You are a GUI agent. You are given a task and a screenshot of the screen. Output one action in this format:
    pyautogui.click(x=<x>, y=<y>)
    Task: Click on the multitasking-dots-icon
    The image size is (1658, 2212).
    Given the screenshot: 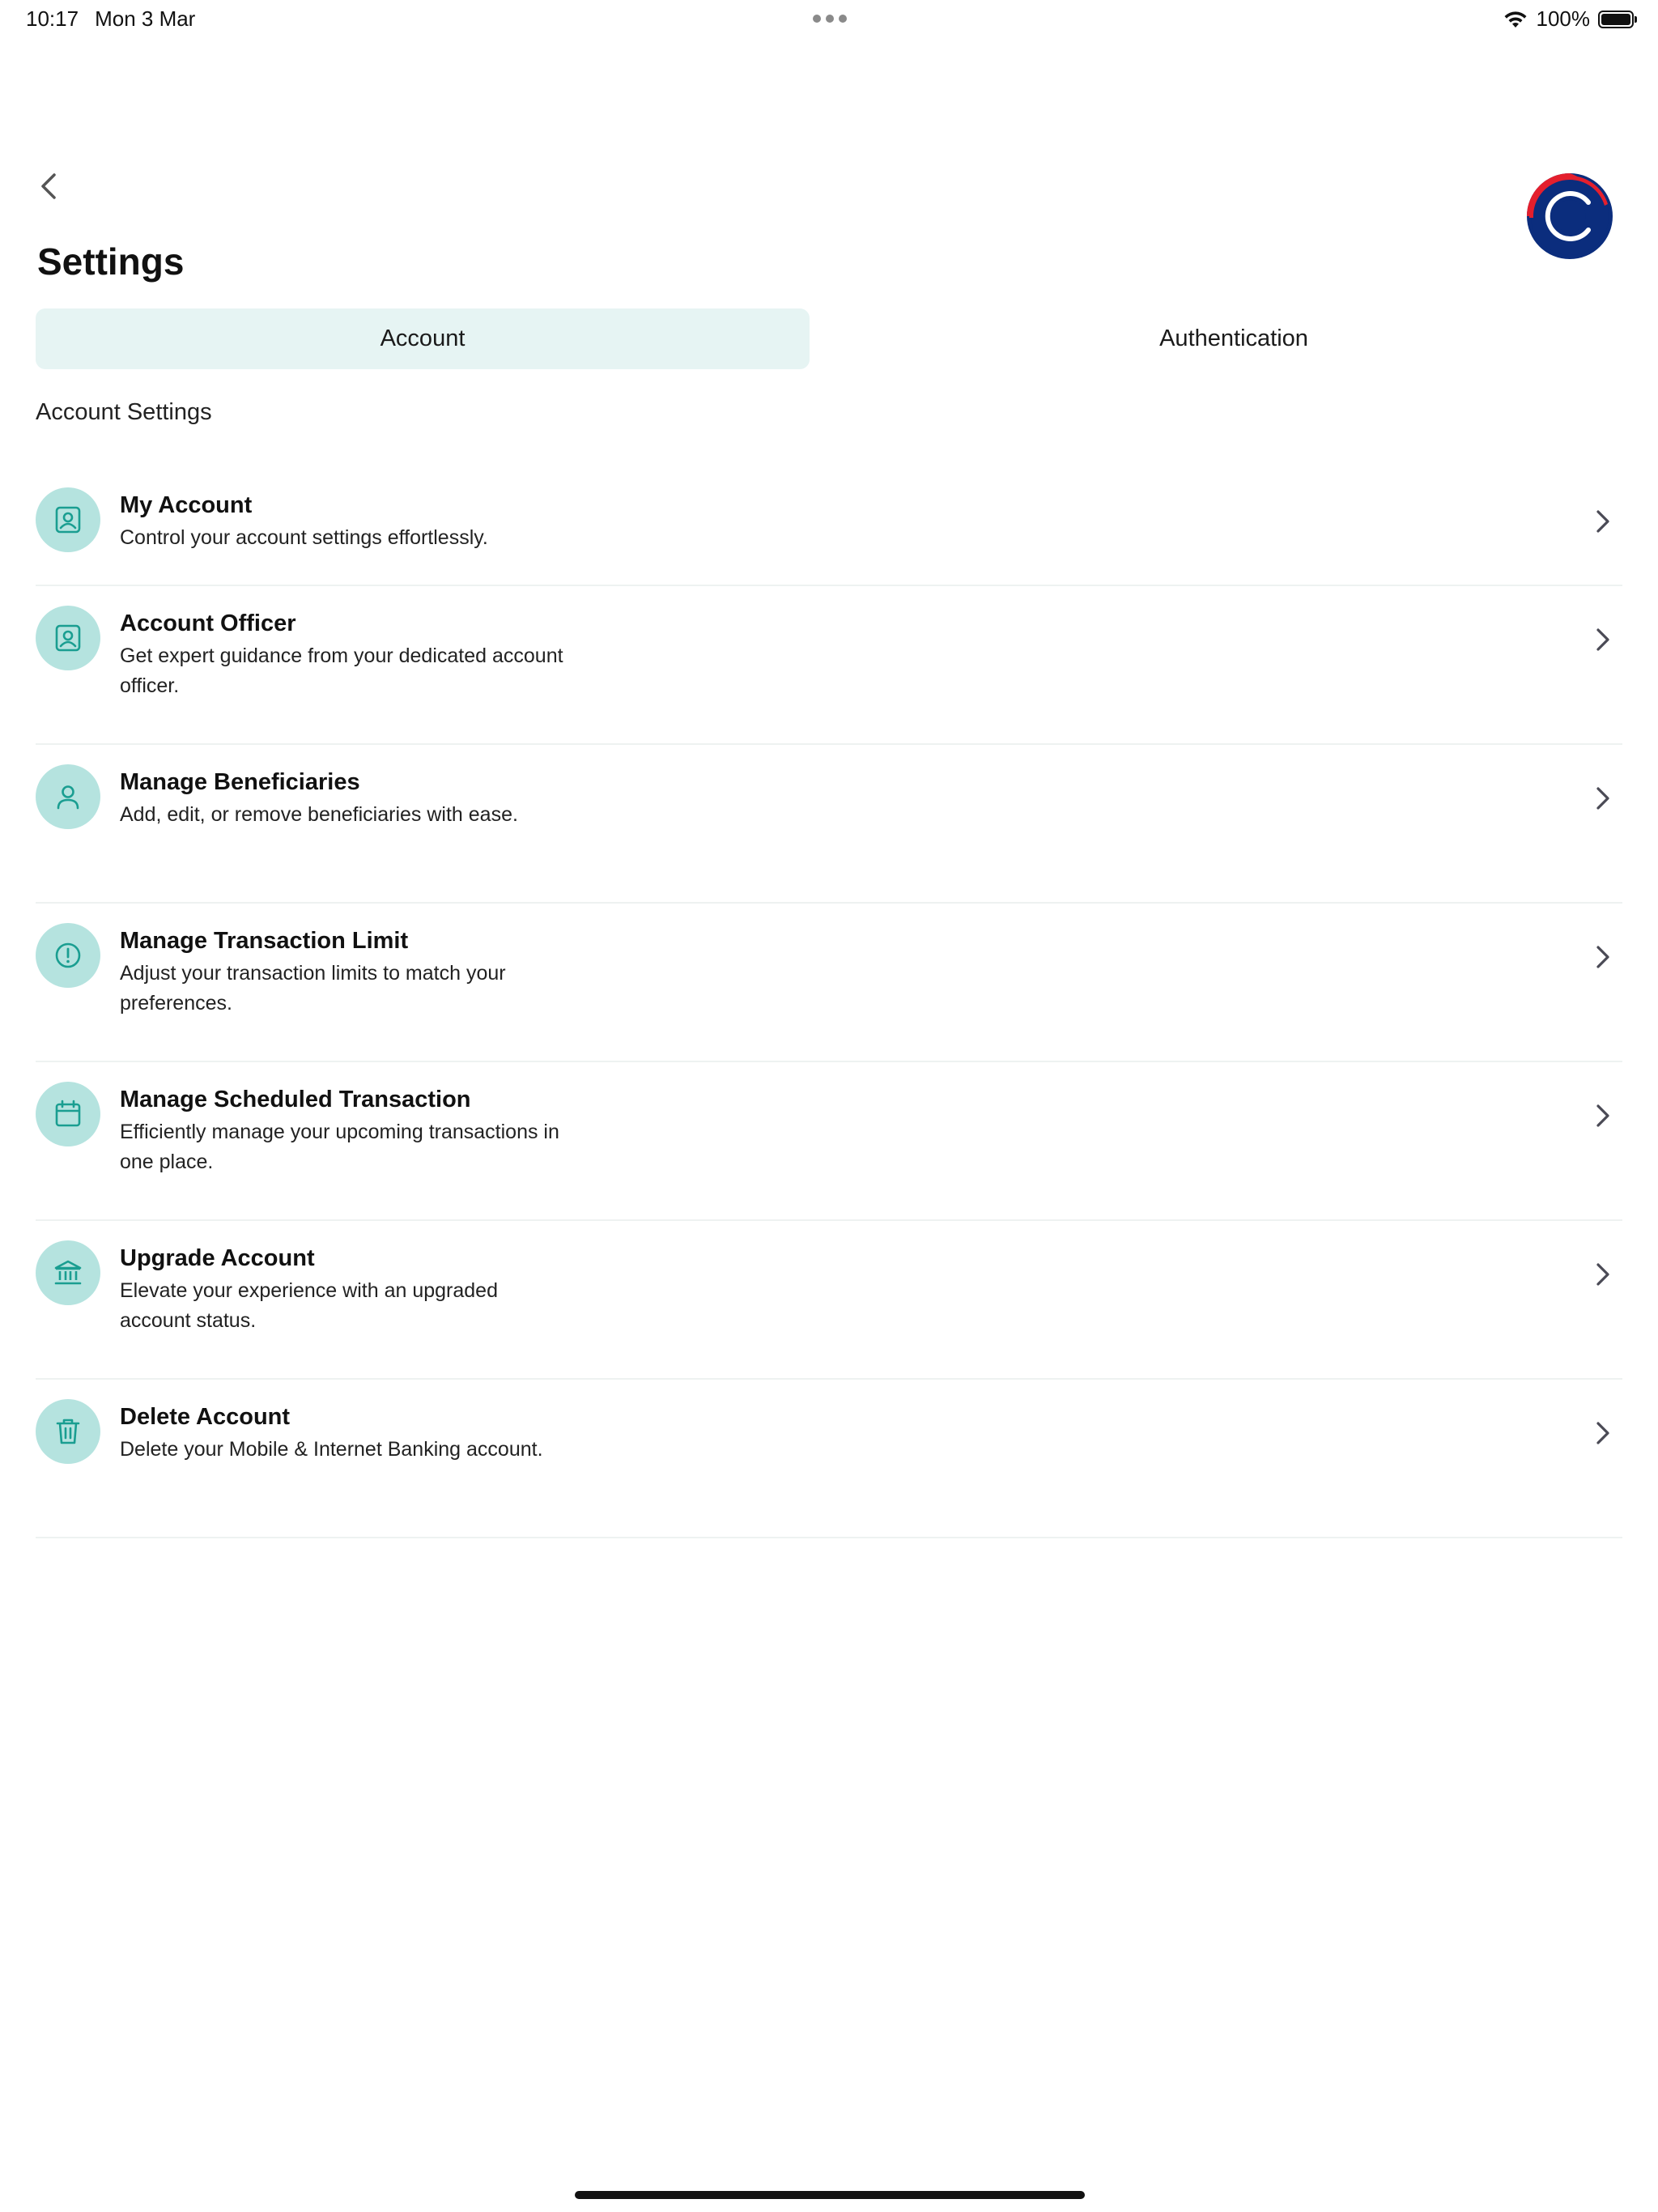 What is the action you would take?
    pyautogui.click(x=830, y=19)
    